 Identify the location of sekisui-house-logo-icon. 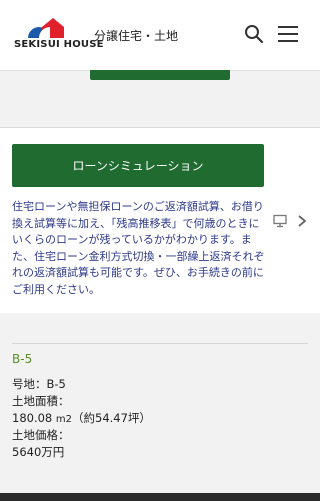
(46, 28).